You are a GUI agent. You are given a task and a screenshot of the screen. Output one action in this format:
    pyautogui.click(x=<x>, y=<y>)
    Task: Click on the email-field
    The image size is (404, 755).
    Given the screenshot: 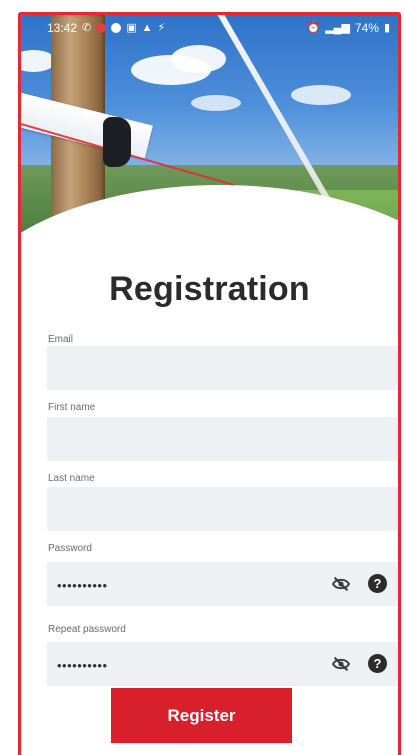 What is the action you would take?
    pyautogui.click(x=222, y=368)
    